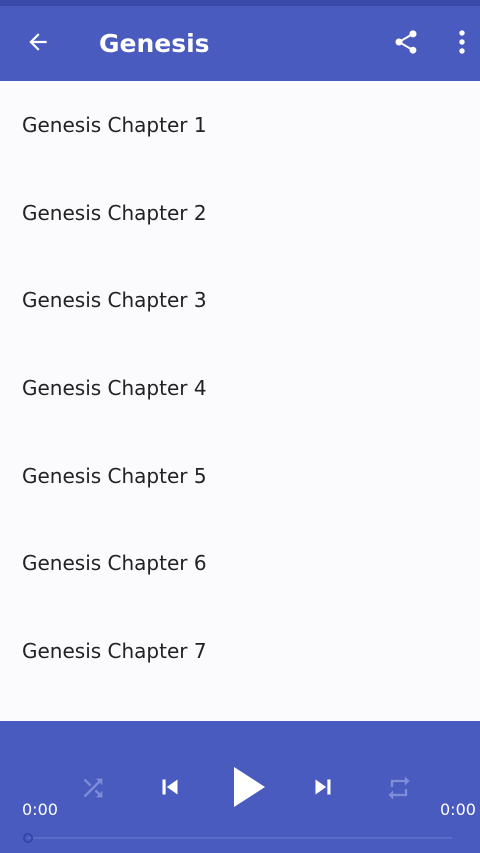 The width and height of the screenshot is (480, 853). I want to click on share-button, so click(406, 44).